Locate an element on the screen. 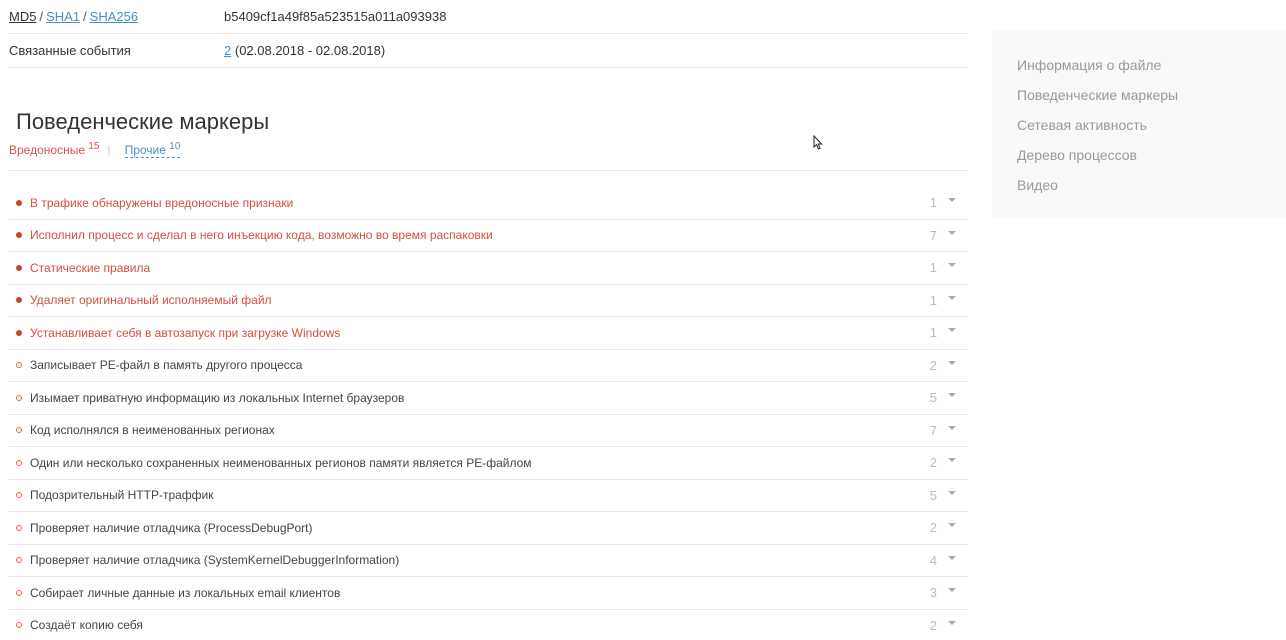 The width and height of the screenshot is (1286, 640). marker-row: Статические правила 1 is located at coordinates (488, 268).